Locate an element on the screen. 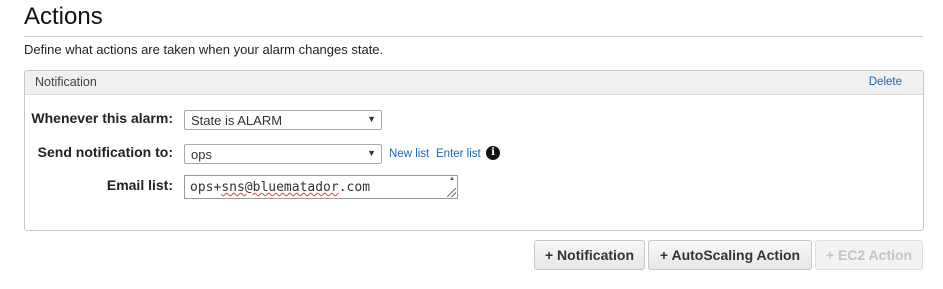  resize-handle-icon is located at coordinates (451, 192).